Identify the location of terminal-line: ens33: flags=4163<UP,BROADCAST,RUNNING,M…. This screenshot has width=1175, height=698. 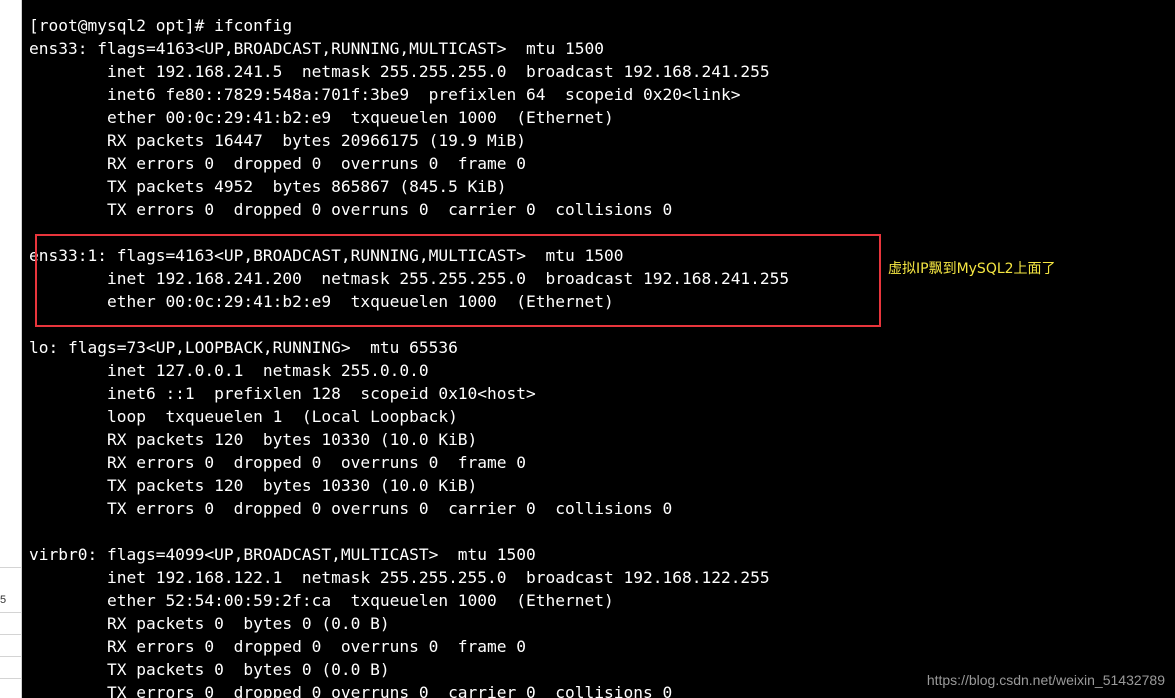
(316, 48).